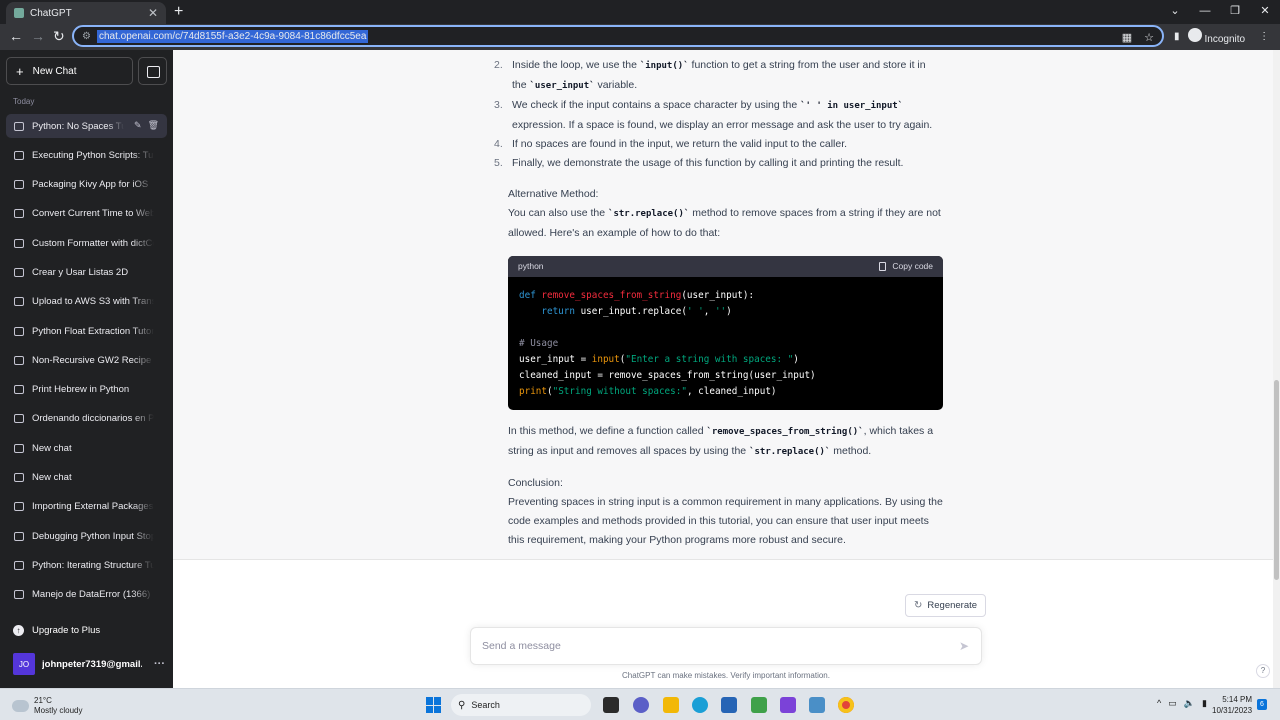  Describe the element at coordinates (521, 705) in the screenshot. I see `taskbar-search: ⚲ Search` at that location.